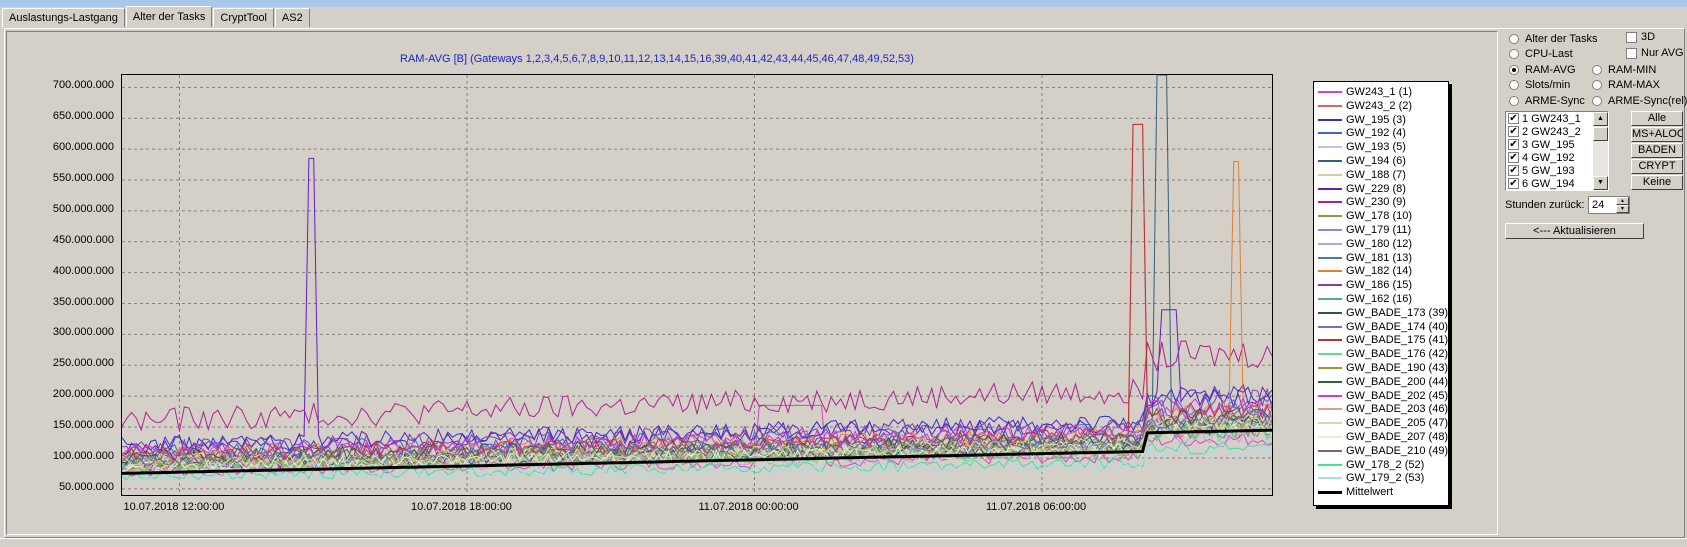 The height and width of the screenshot is (547, 1687). Describe the element at coordinates (1362, 202) in the screenshot. I see `legend-item: GW_230 (9)` at that location.